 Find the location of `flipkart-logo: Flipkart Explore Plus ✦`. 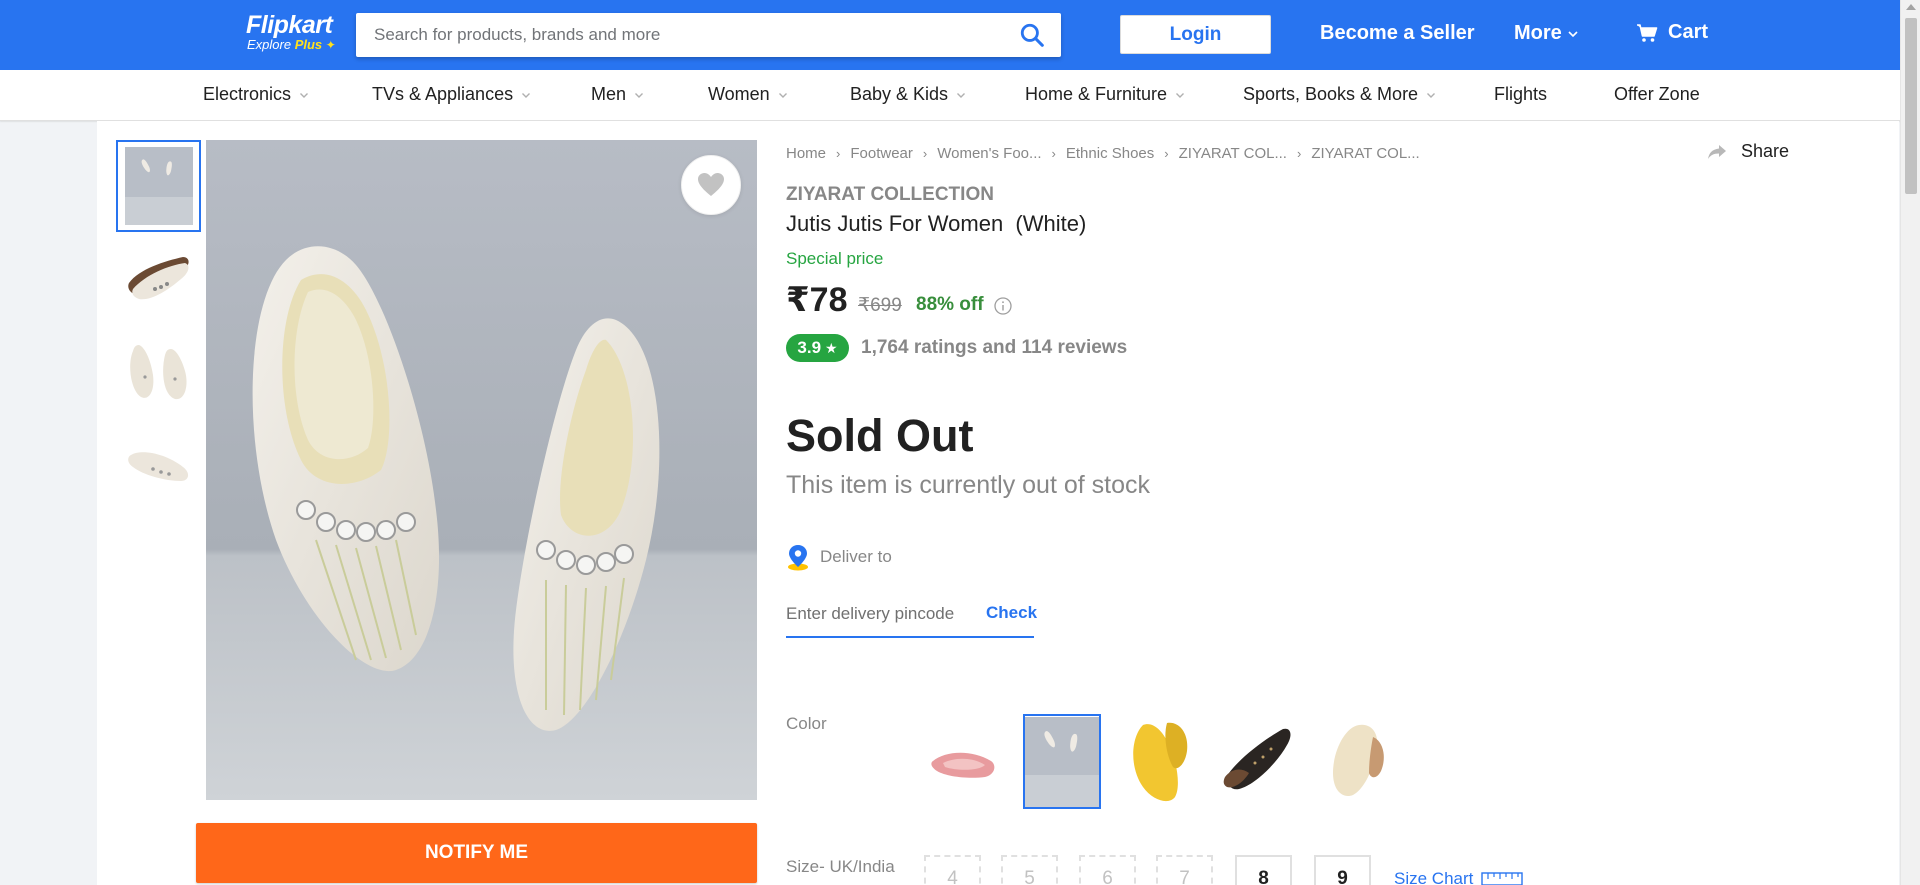

flipkart-logo: Flipkart Explore Plus ✦ is located at coordinates (291, 32).